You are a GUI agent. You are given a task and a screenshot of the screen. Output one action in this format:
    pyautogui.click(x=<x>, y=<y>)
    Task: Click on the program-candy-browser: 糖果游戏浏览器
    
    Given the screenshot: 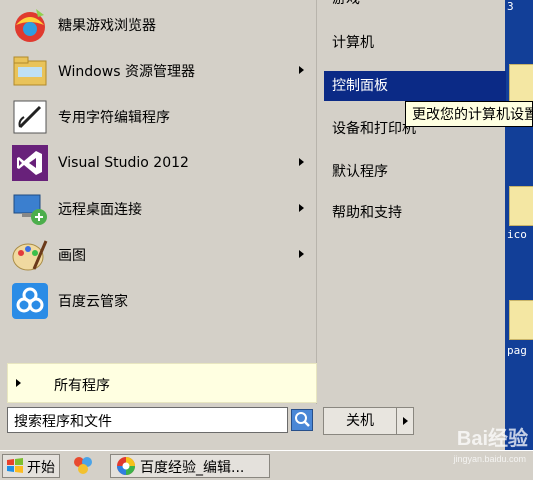 What is the action you would take?
    pyautogui.click(x=159, y=25)
    